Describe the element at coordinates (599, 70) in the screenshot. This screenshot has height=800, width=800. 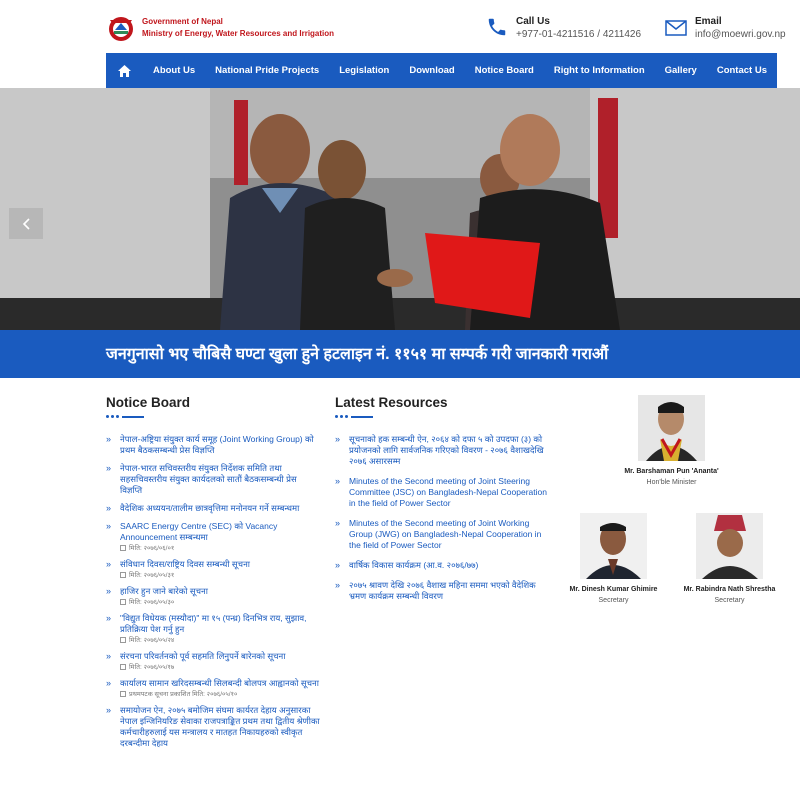
I see `nav-right-to-information: Right to Information` at that location.